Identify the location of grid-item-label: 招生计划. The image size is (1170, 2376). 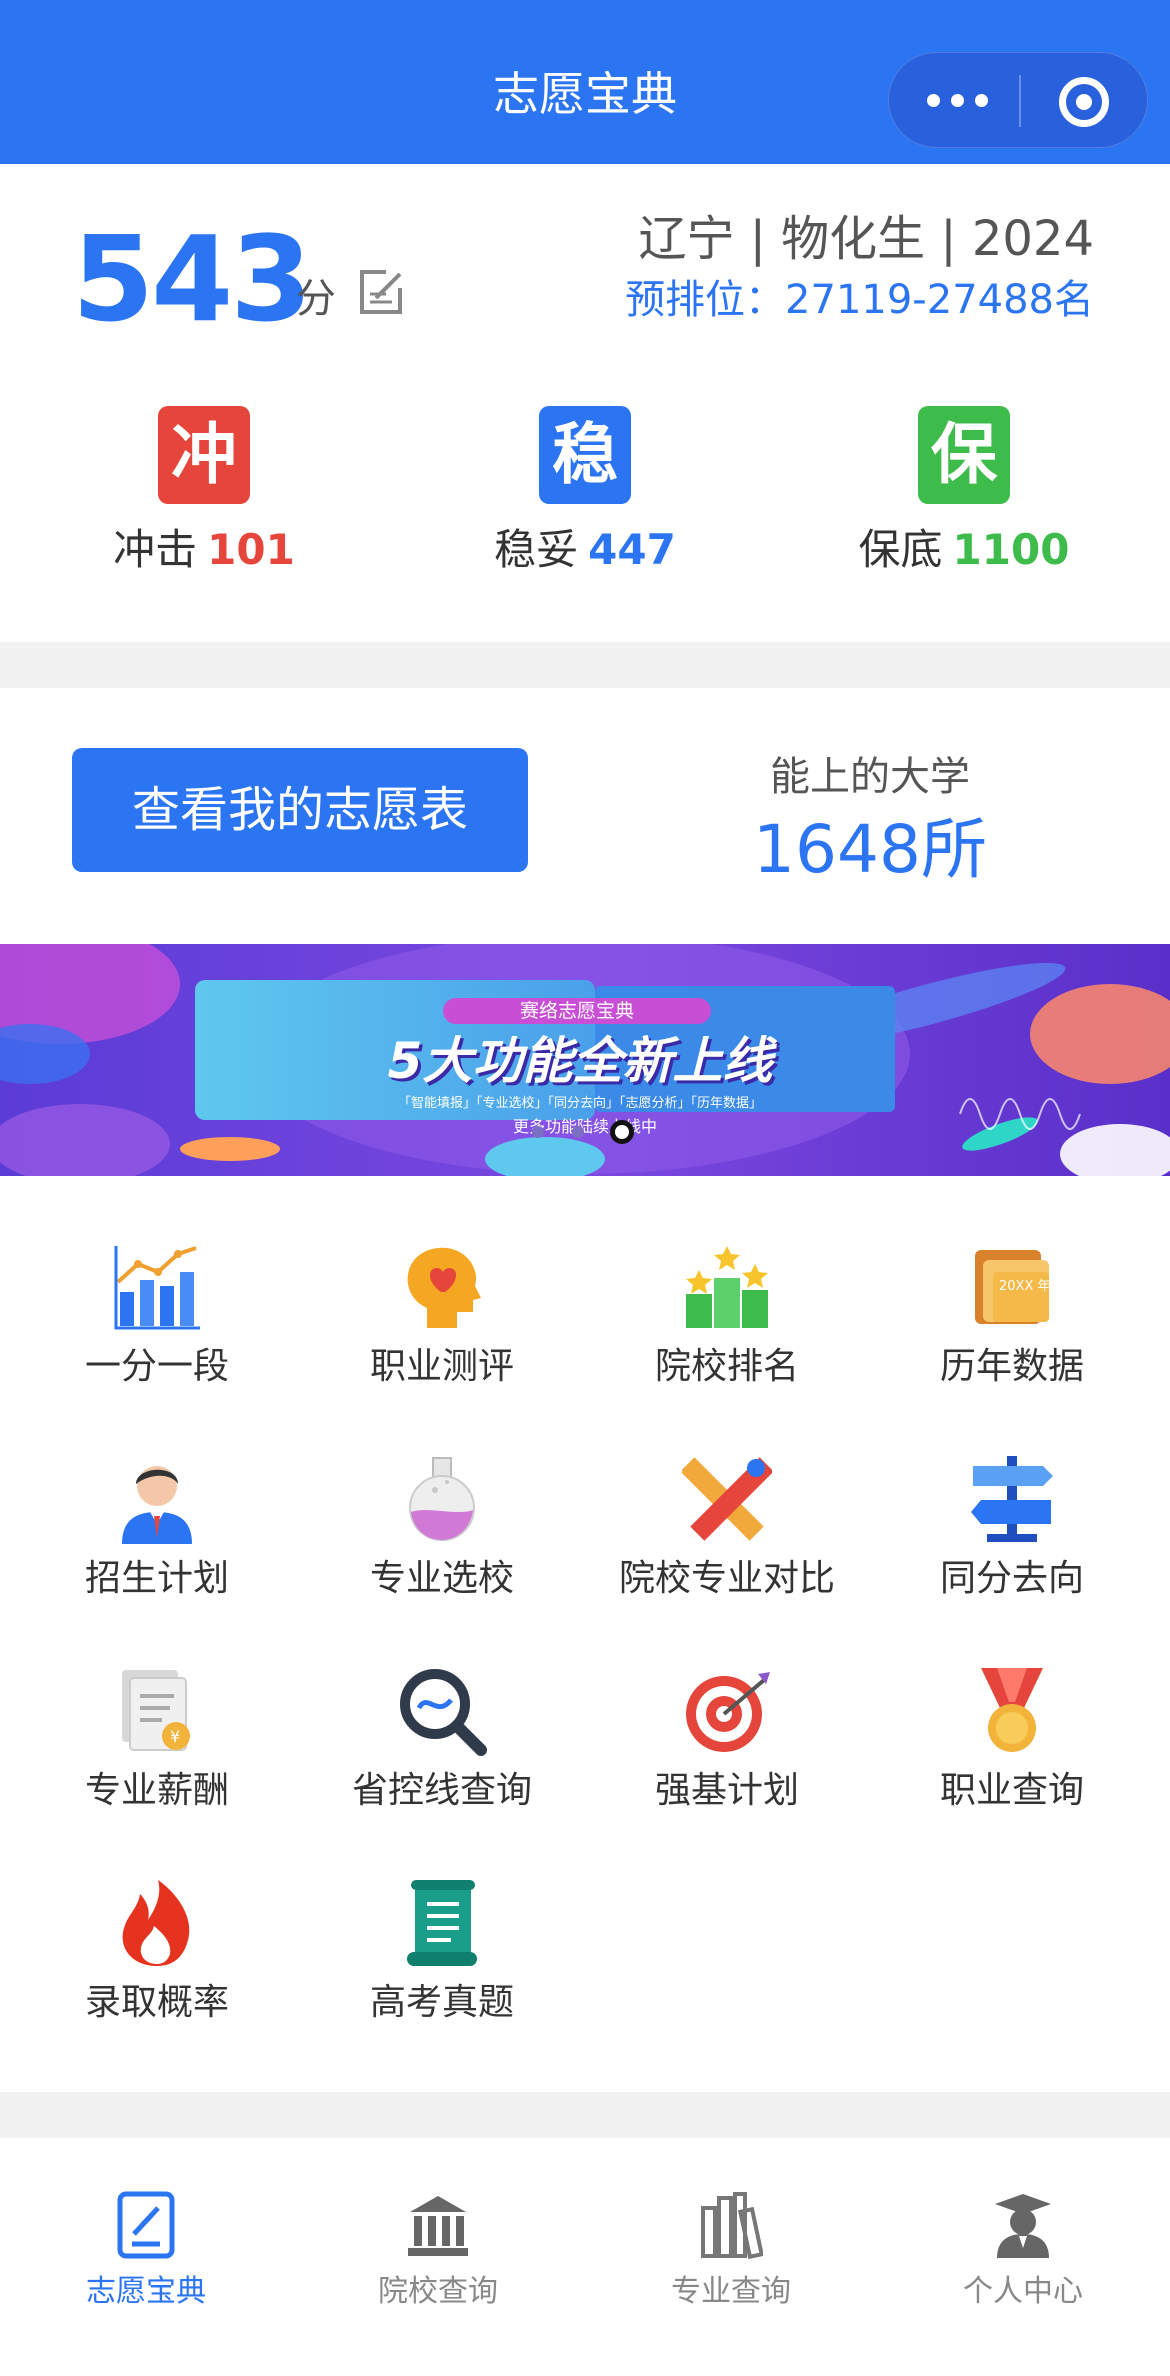
(156, 1578).